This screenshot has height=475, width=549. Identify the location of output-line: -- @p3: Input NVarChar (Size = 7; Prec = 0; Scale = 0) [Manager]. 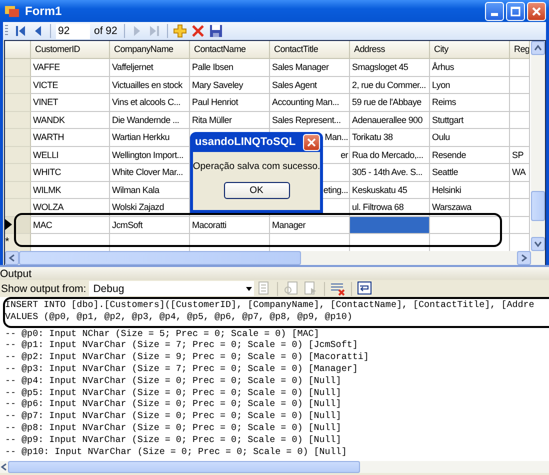
(181, 368).